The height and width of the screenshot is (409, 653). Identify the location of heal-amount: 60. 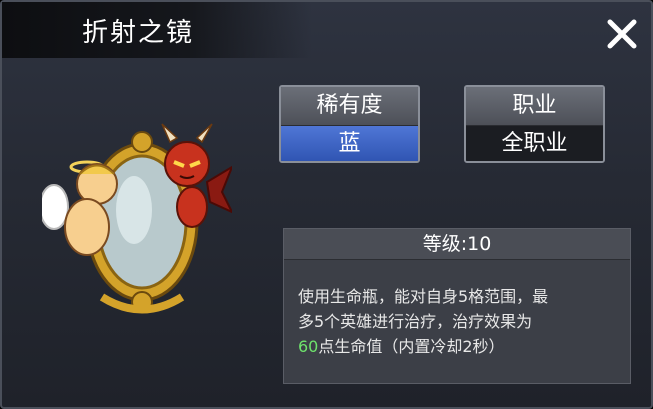
(308, 346).